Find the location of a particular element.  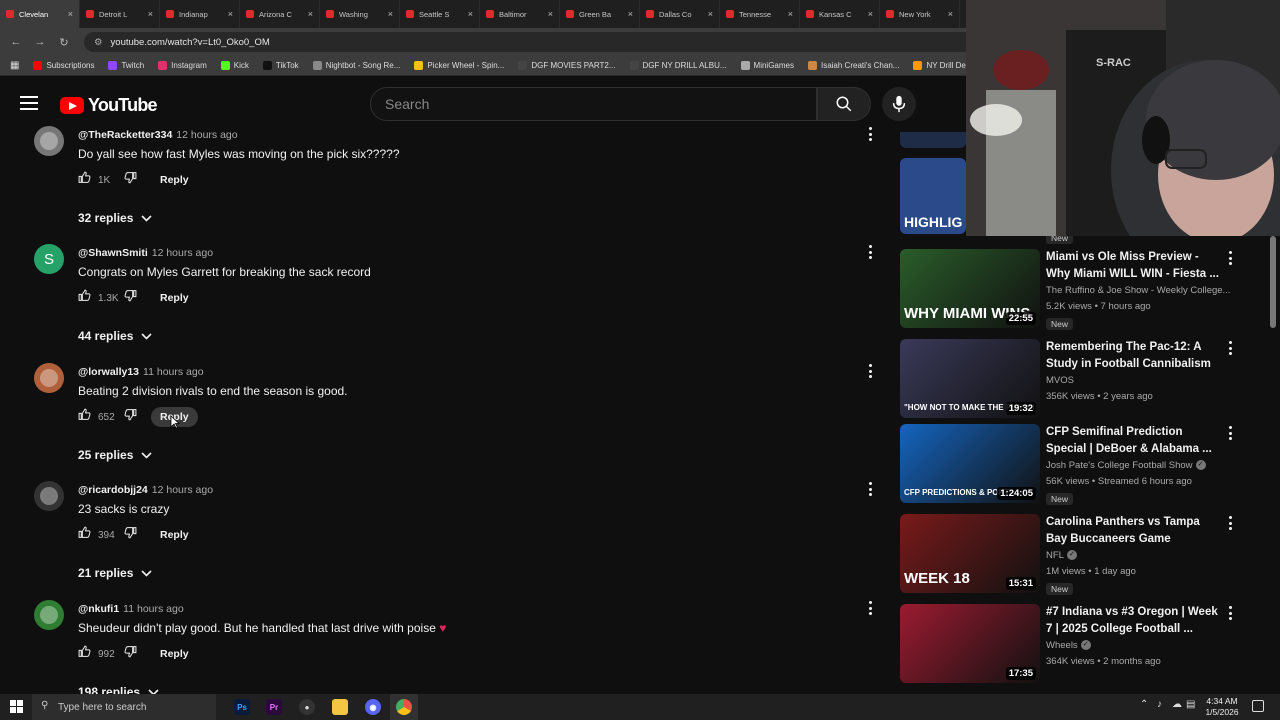

replies-toggle: 32 replies is located at coordinates (115, 218).